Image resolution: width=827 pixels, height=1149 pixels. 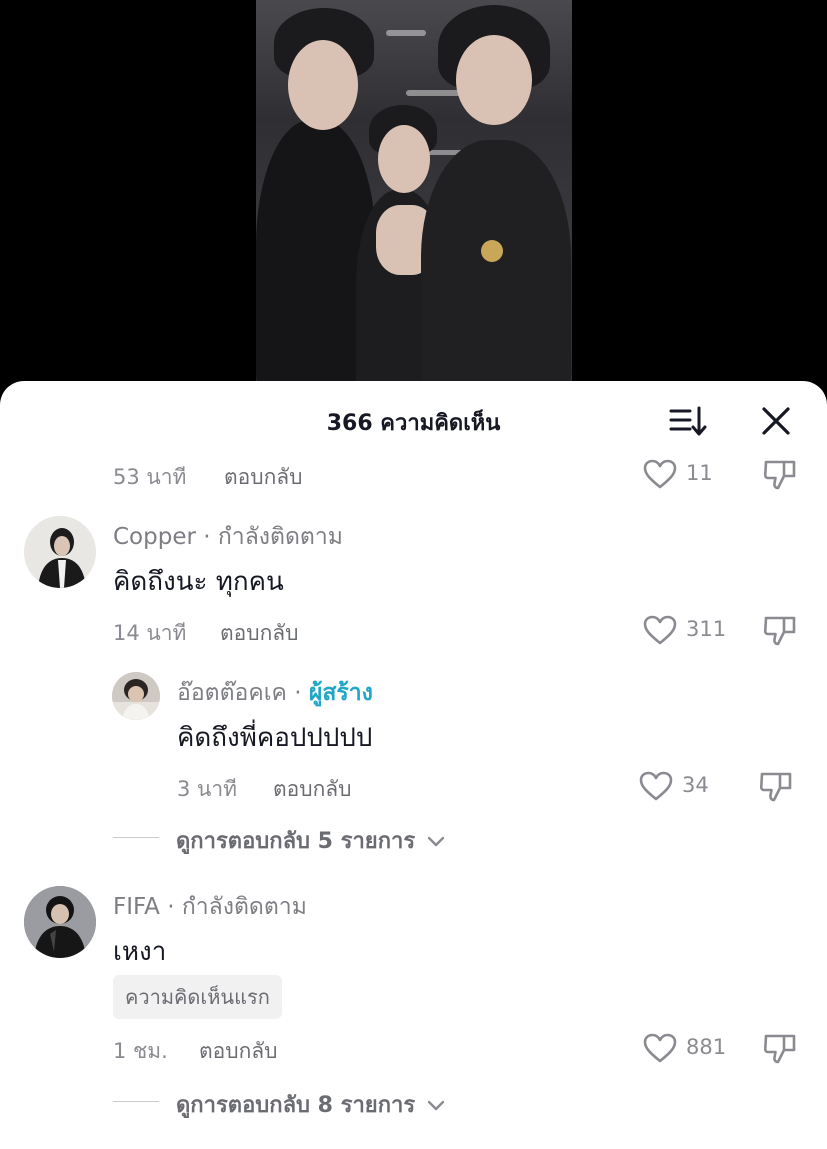 I want to click on reply-author: อ๊อตต๊อคเค · ผู้สร้าง, so click(x=275, y=693).